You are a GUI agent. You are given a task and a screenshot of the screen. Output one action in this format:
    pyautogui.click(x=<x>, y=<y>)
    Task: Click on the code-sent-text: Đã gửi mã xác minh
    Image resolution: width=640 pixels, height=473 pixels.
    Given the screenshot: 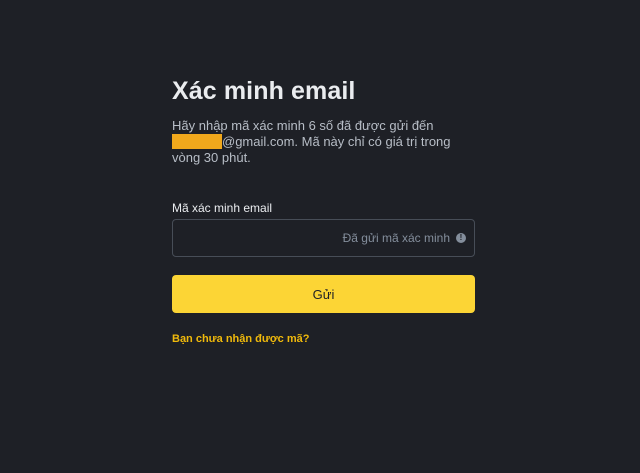 What is the action you would take?
    pyautogui.click(x=396, y=238)
    